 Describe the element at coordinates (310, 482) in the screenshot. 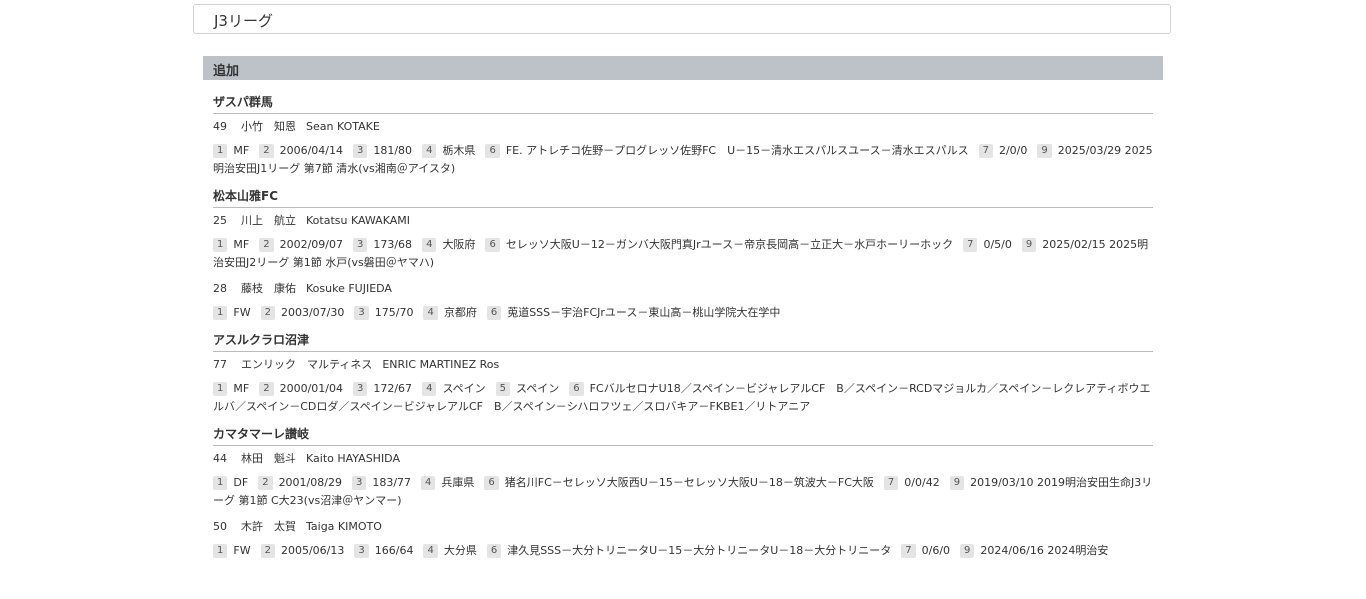

I see `field-value: 2001/08/29` at that location.